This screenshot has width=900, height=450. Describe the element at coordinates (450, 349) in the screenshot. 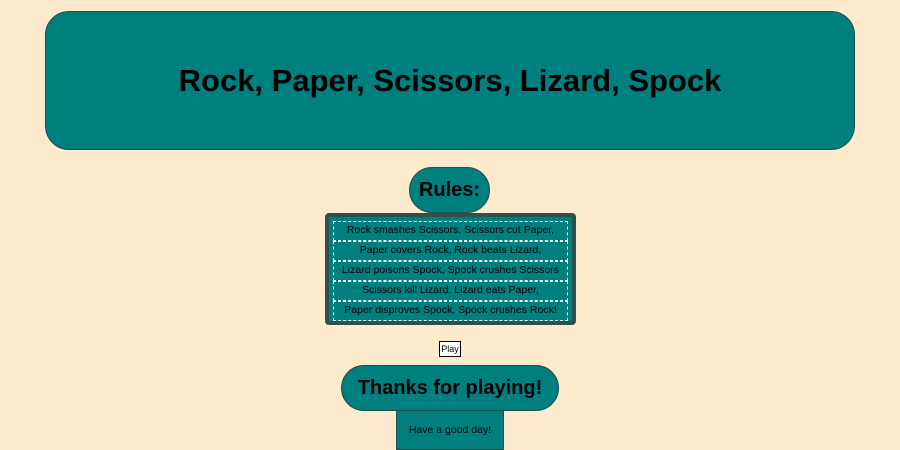

I see `play-button: Play` at that location.